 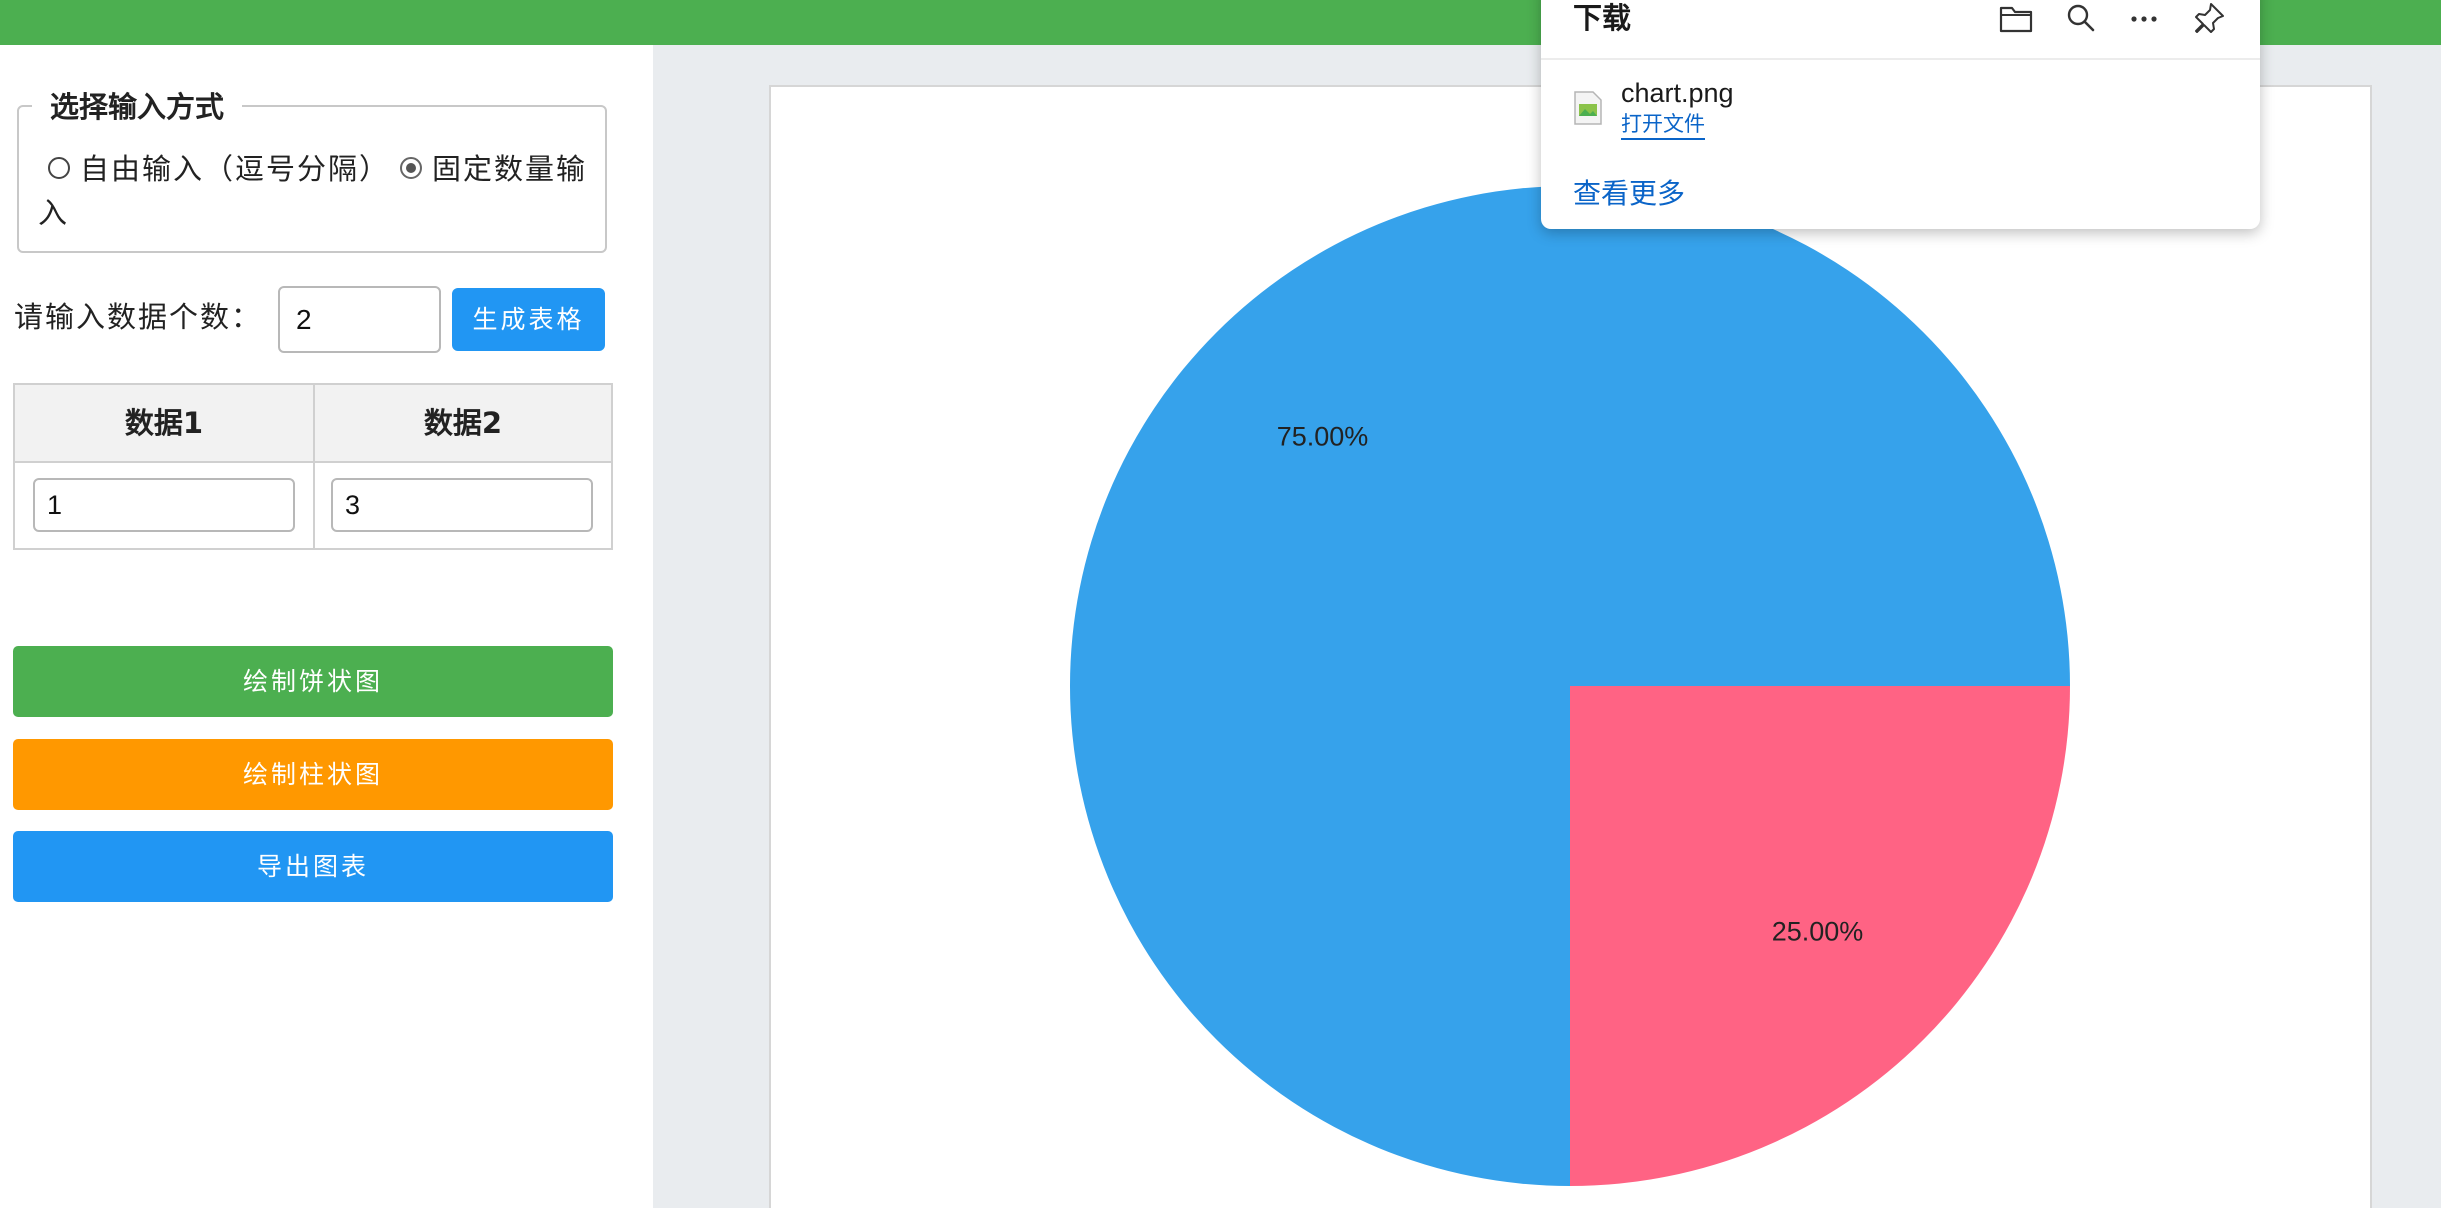 What do you see at coordinates (2144, 19) in the screenshot?
I see `more-icon` at bounding box center [2144, 19].